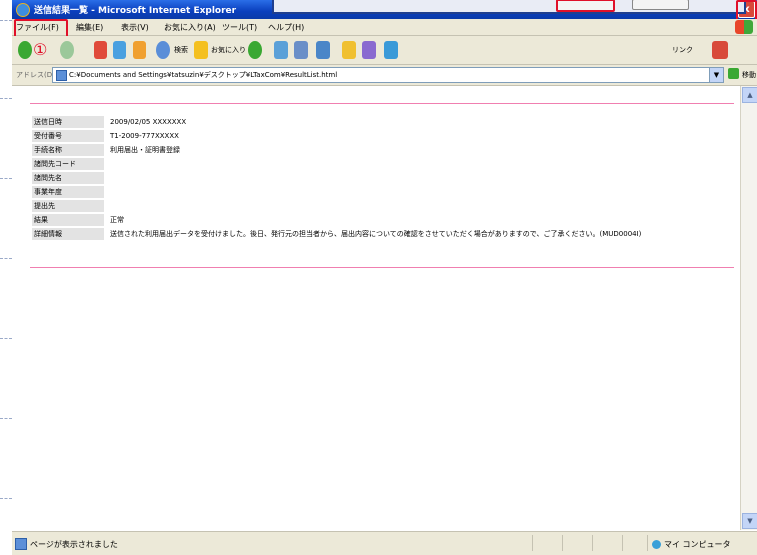 This screenshot has width=757, height=555. Describe the element at coordinates (733, 73) in the screenshot. I see `go-icon` at that location.